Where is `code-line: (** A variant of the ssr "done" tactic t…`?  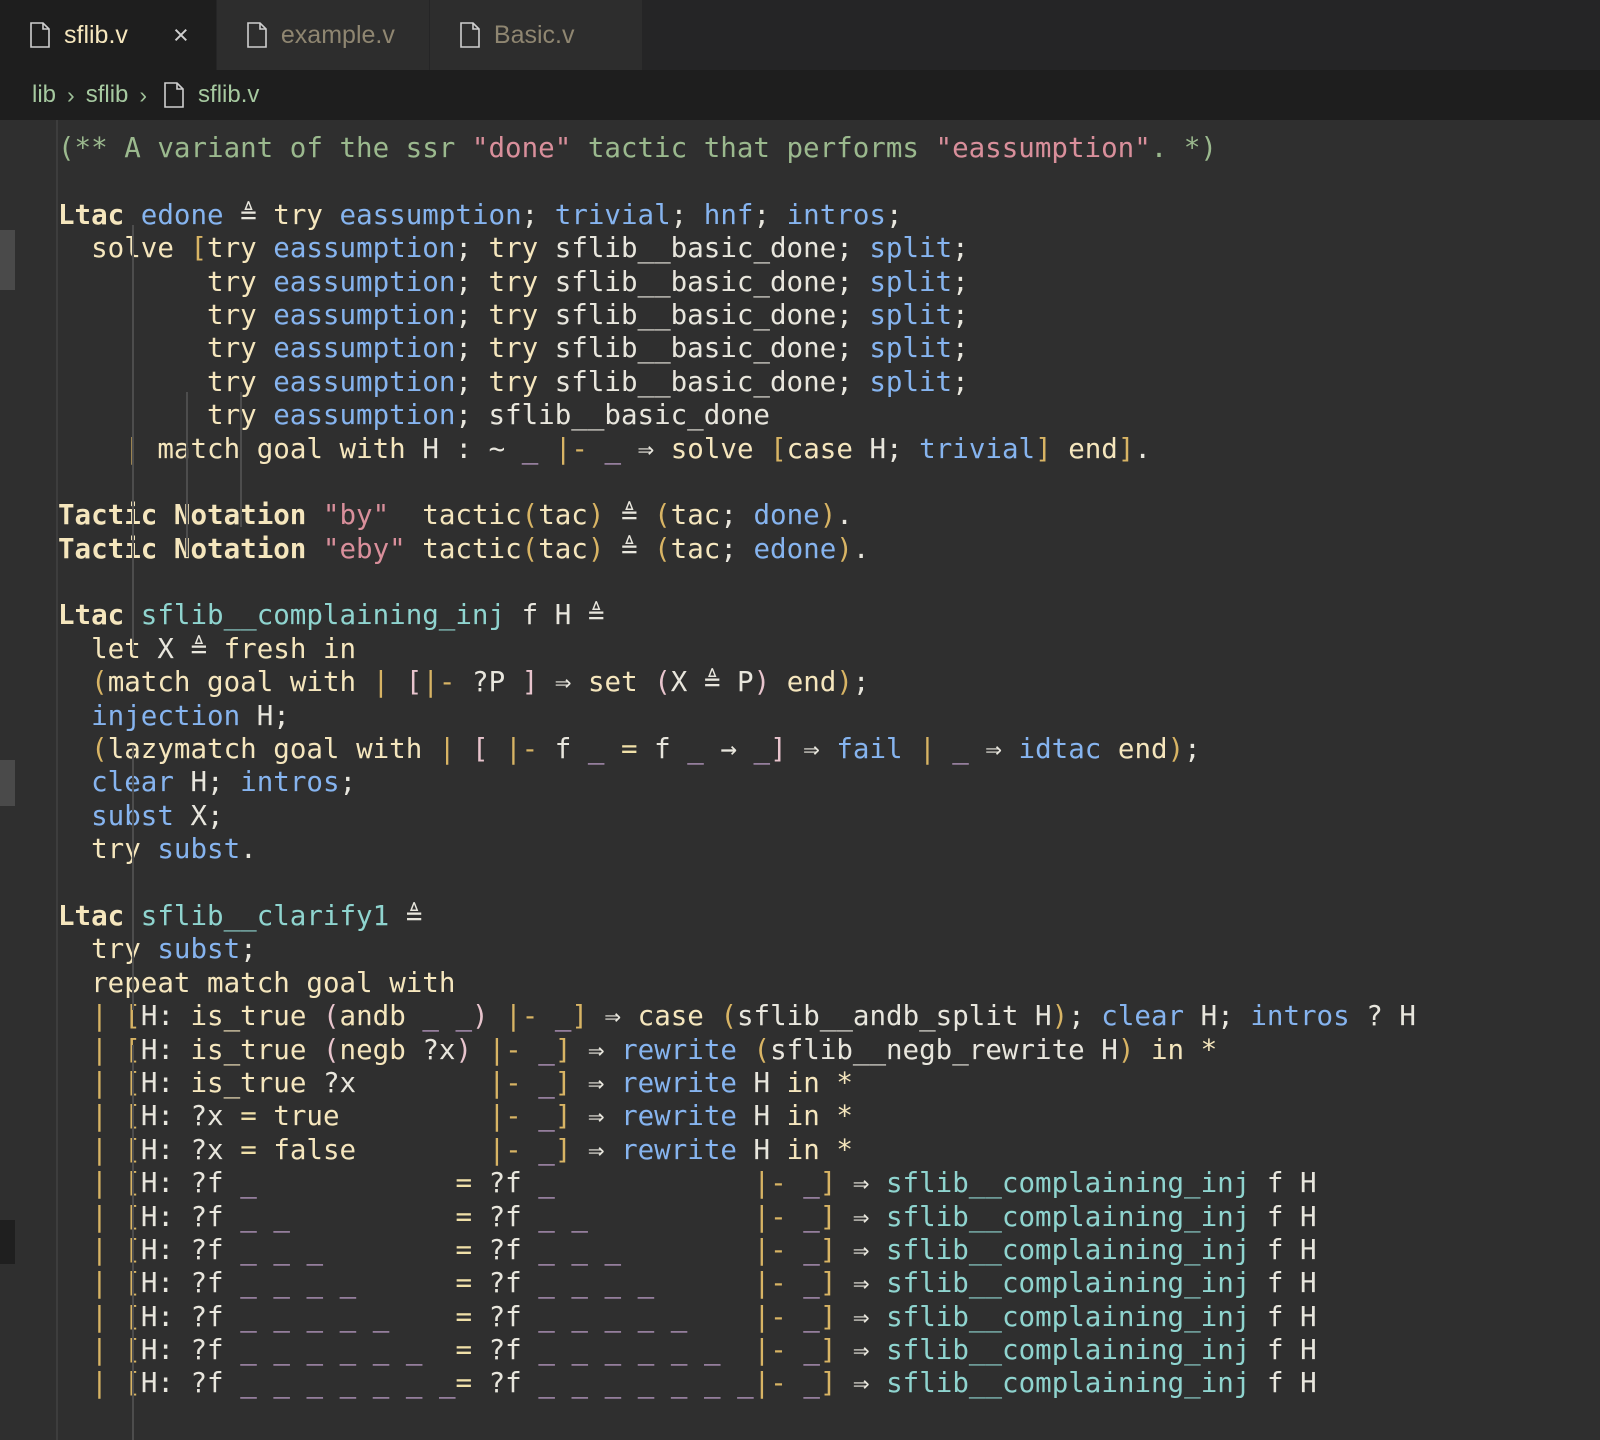 code-line: (** A variant of the ssr "done" tactic t… is located at coordinates (829, 148).